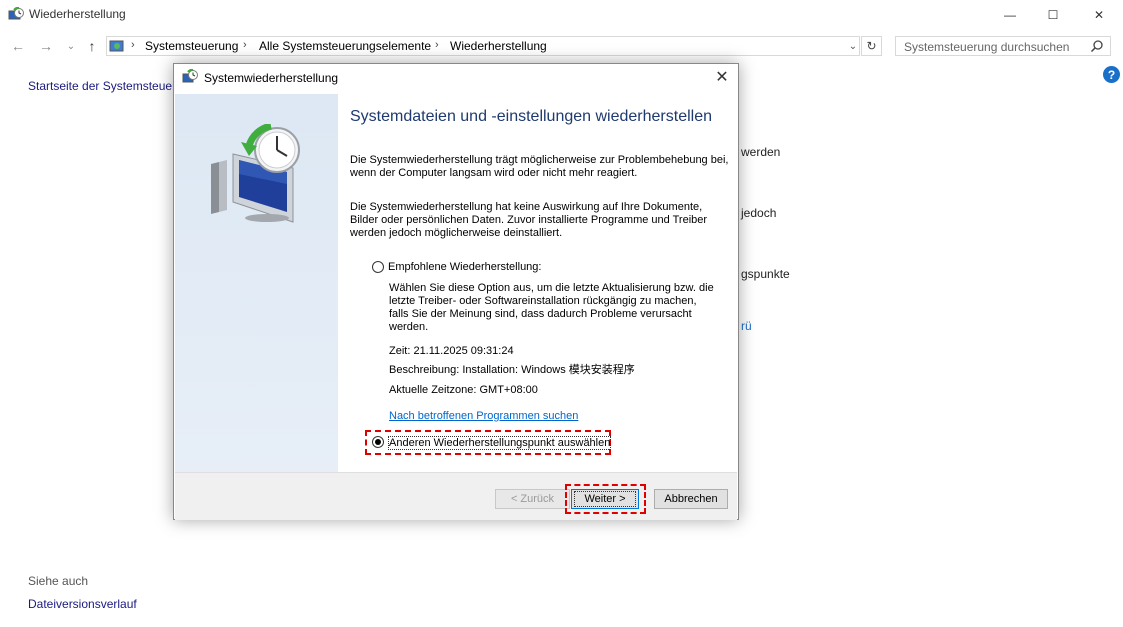 The width and height of the screenshot is (1123, 627). I want to click on dialog-footer, so click(456, 496).